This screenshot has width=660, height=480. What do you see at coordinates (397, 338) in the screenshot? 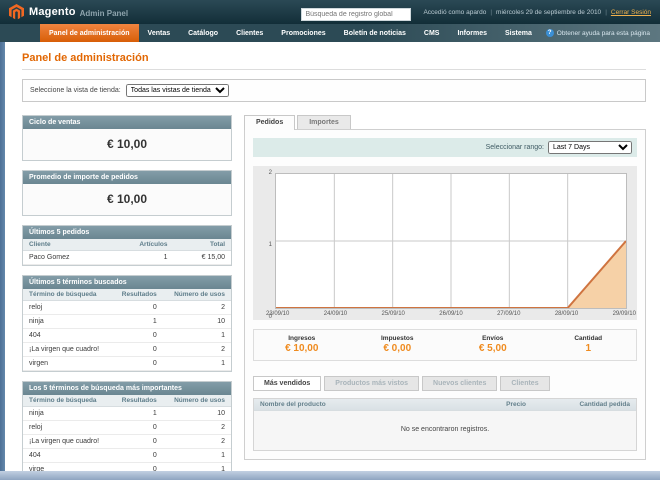
I see `stat-label: Impuestos` at bounding box center [397, 338].